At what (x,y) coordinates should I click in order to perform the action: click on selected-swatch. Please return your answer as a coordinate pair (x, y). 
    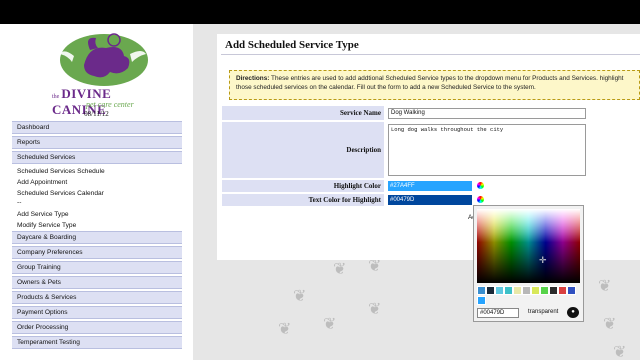
    Looking at the image, I should click on (481, 300).